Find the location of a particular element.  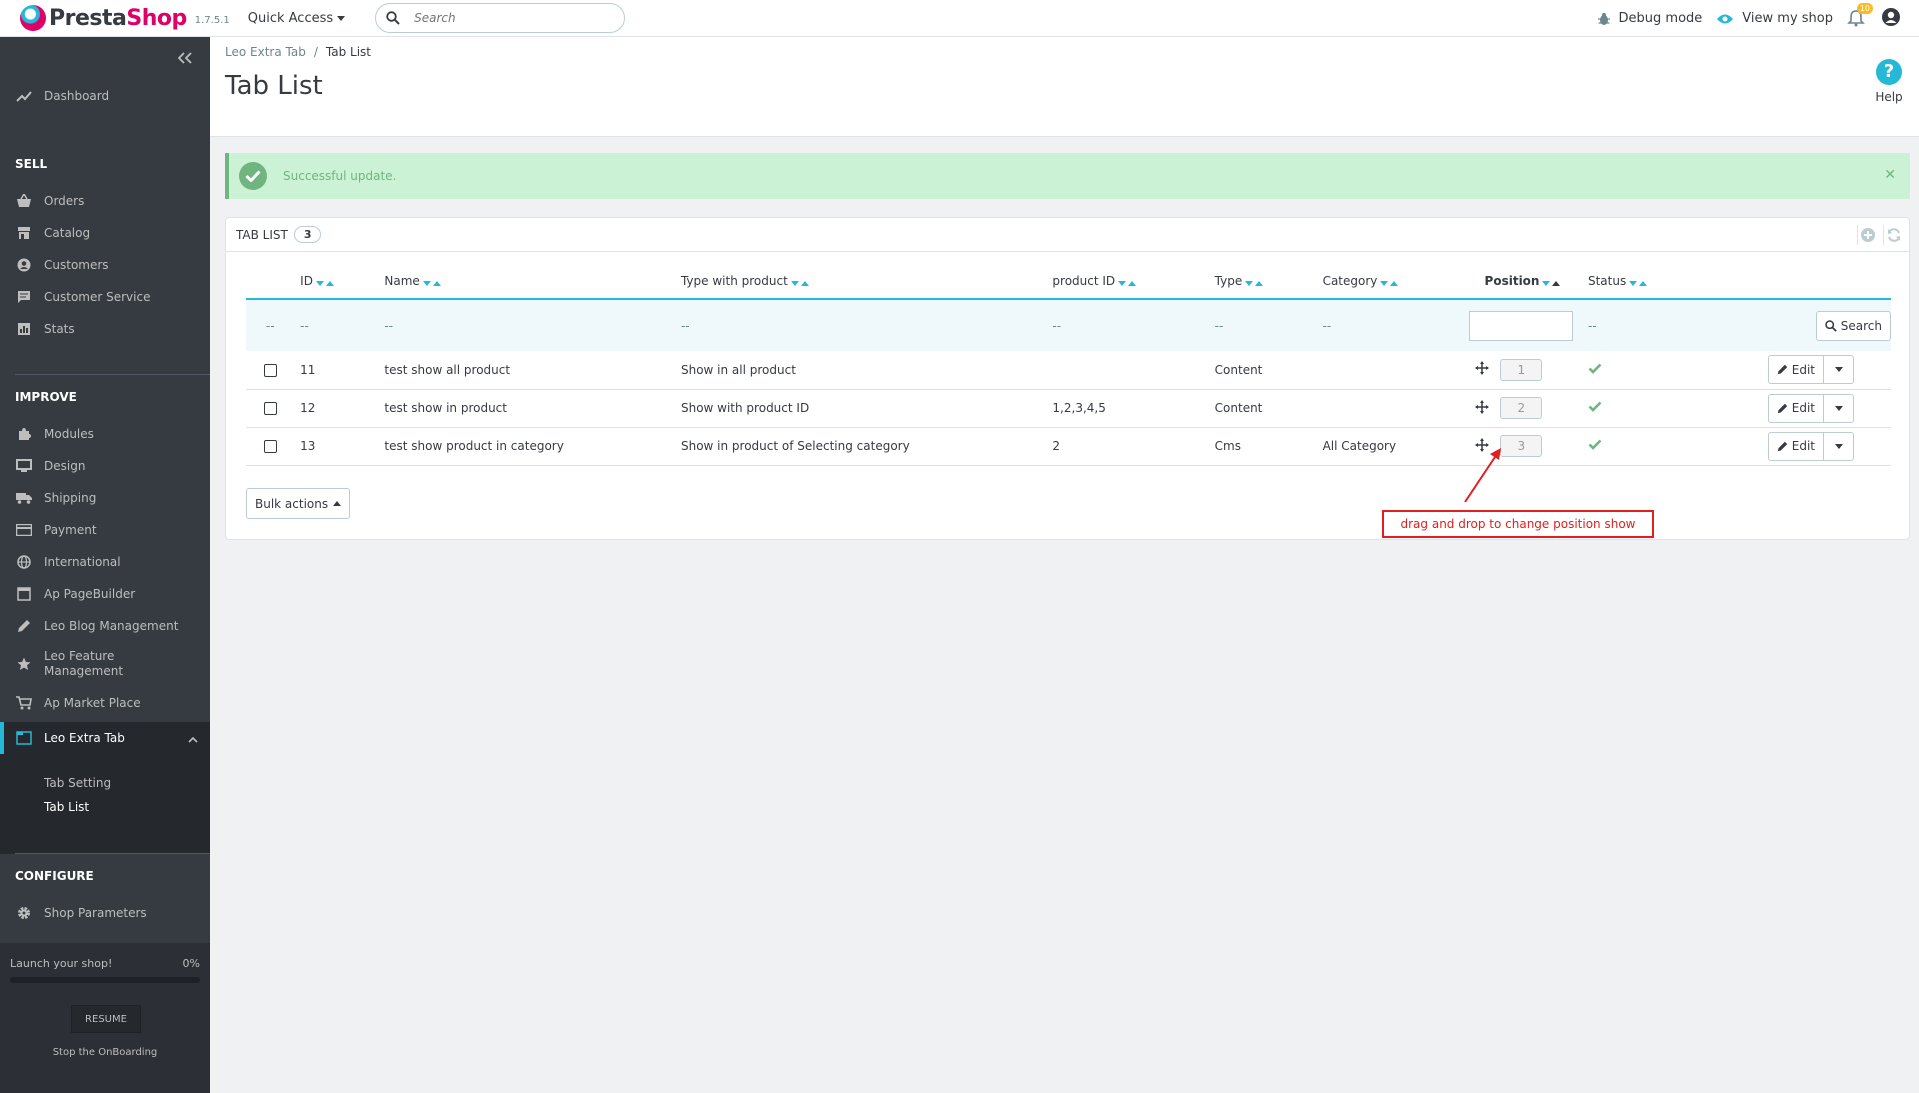

sidebar-item-label: Dashboard is located at coordinates (77, 96).